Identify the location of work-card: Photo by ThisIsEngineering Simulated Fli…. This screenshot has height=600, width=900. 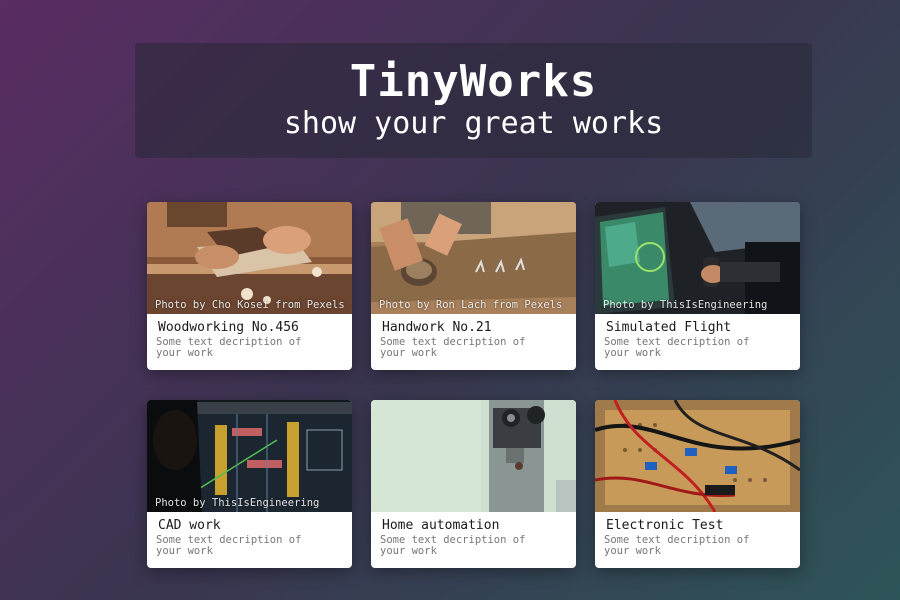
(697, 286).